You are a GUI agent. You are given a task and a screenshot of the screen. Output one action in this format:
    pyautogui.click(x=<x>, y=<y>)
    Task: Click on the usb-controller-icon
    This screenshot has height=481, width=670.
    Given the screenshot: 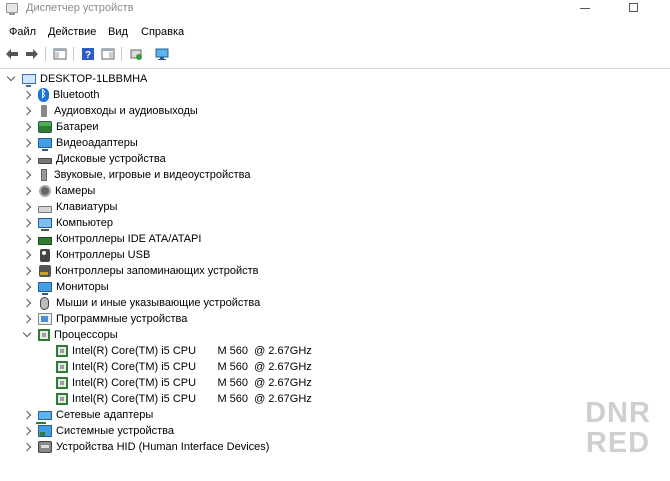 What is the action you would take?
    pyautogui.click(x=45, y=255)
    